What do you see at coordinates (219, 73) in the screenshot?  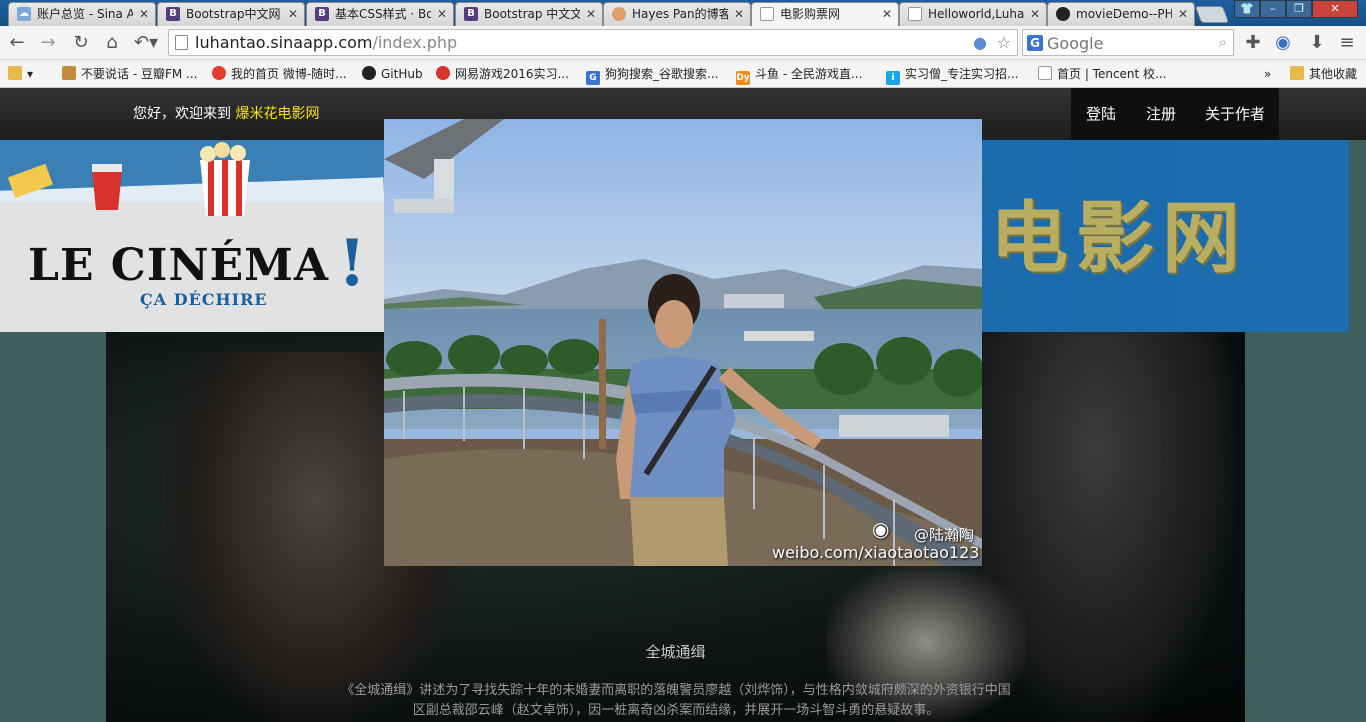 I see `weibo-icon` at bounding box center [219, 73].